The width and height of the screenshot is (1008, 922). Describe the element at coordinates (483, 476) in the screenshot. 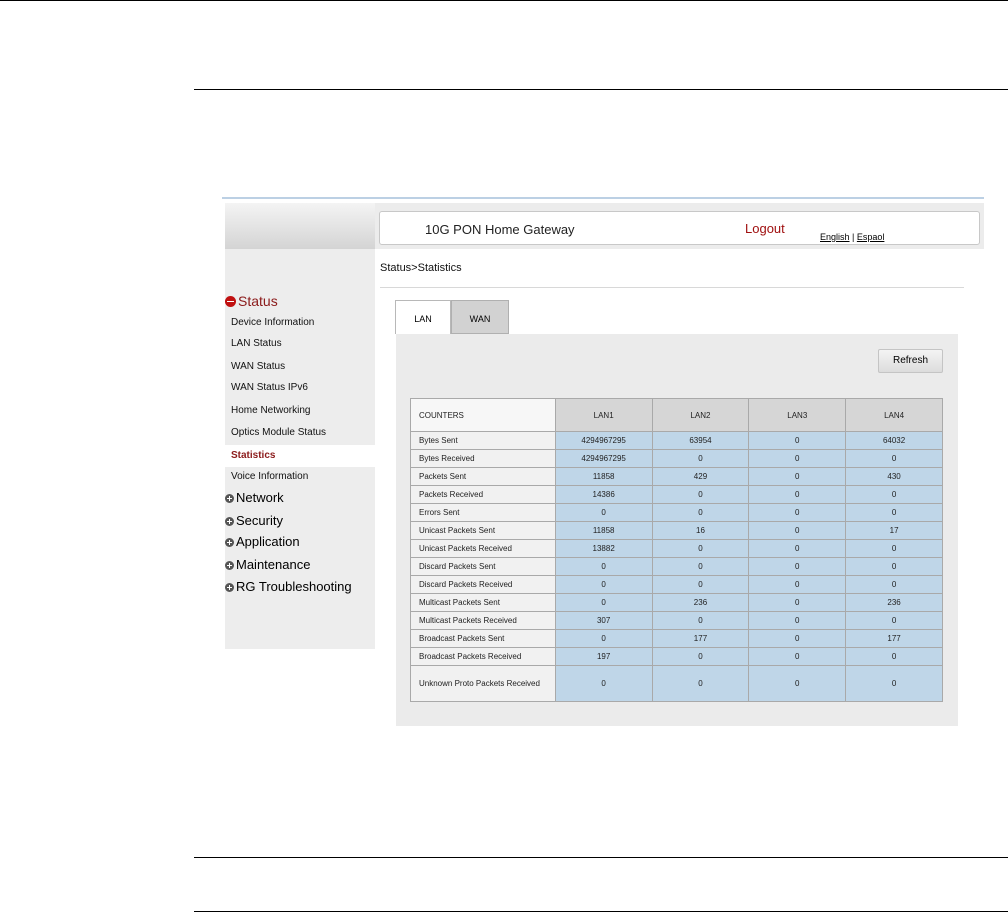

I see `counter-label: Packets Sent` at that location.